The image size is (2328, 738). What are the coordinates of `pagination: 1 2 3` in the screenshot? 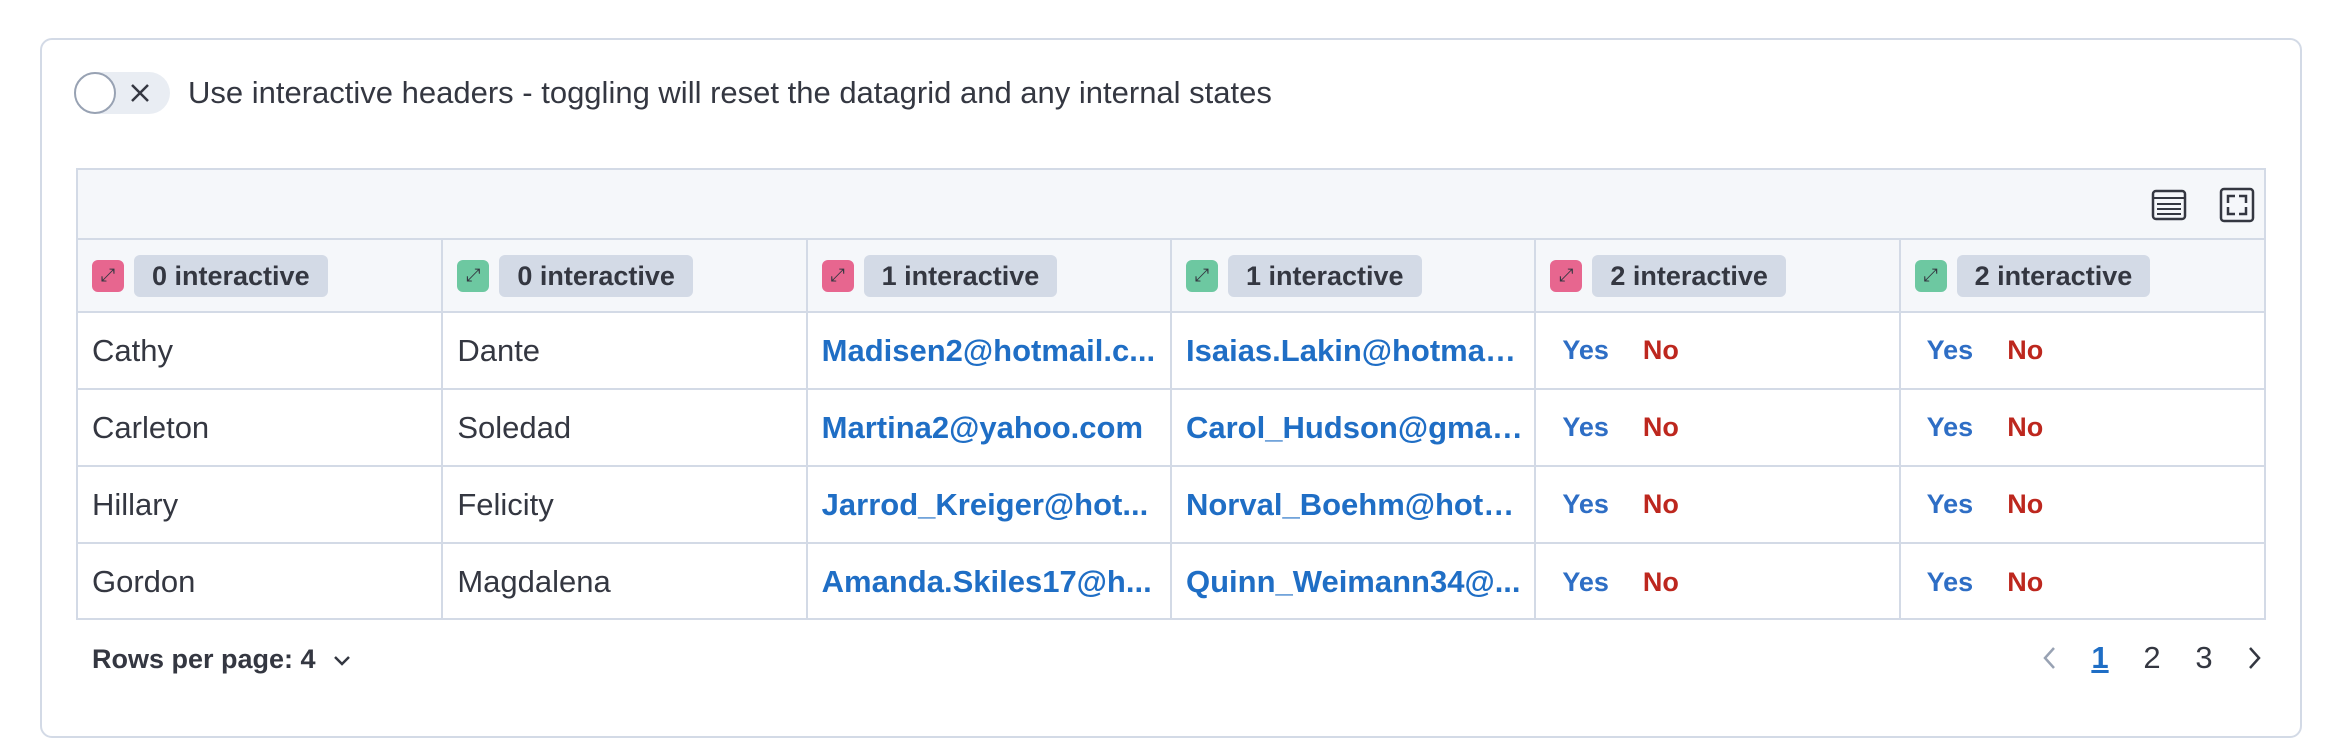 It's located at (2152, 658).